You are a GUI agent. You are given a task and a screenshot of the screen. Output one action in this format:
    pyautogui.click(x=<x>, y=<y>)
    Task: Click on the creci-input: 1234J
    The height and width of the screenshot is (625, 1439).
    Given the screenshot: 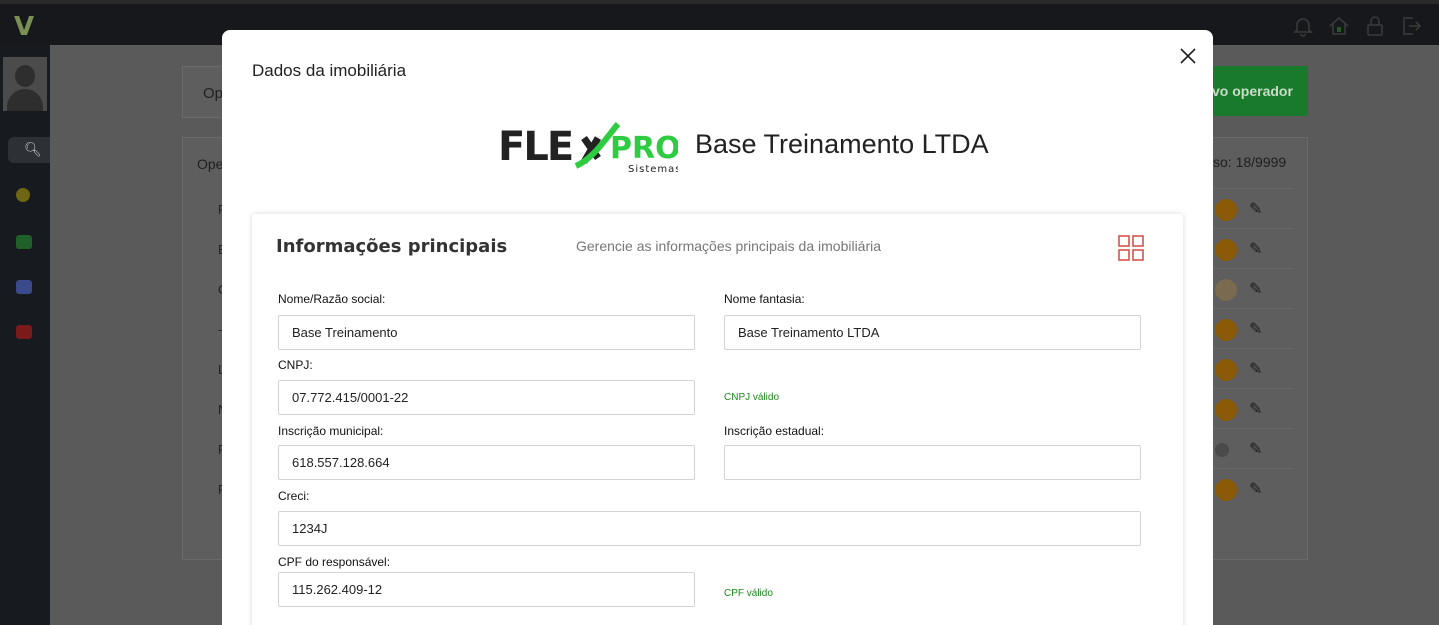 What is the action you would take?
    pyautogui.click(x=709, y=528)
    